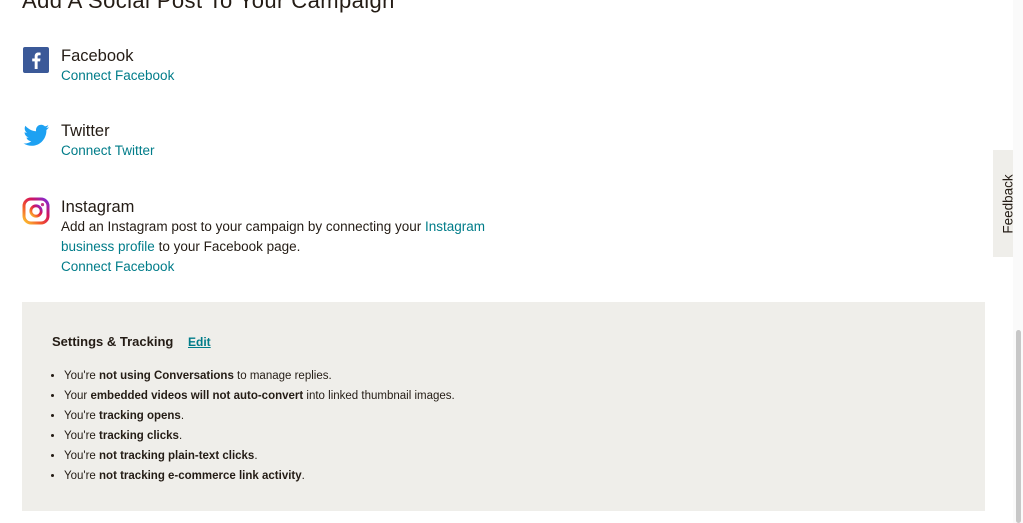 The image size is (1023, 523). Describe the element at coordinates (36, 211) in the screenshot. I see `instagram-icon` at that location.